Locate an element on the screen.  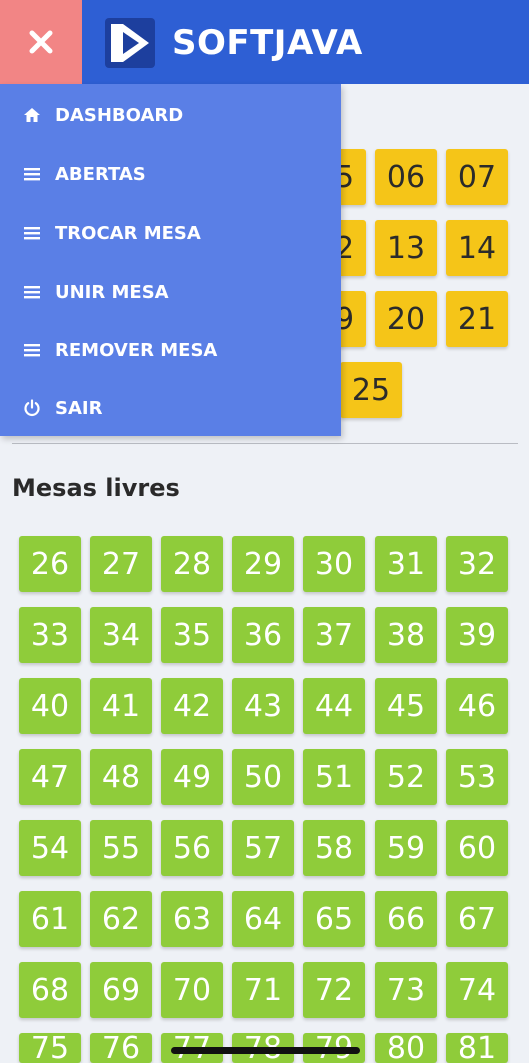
free-table-tile: 66 is located at coordinates (406, 919).